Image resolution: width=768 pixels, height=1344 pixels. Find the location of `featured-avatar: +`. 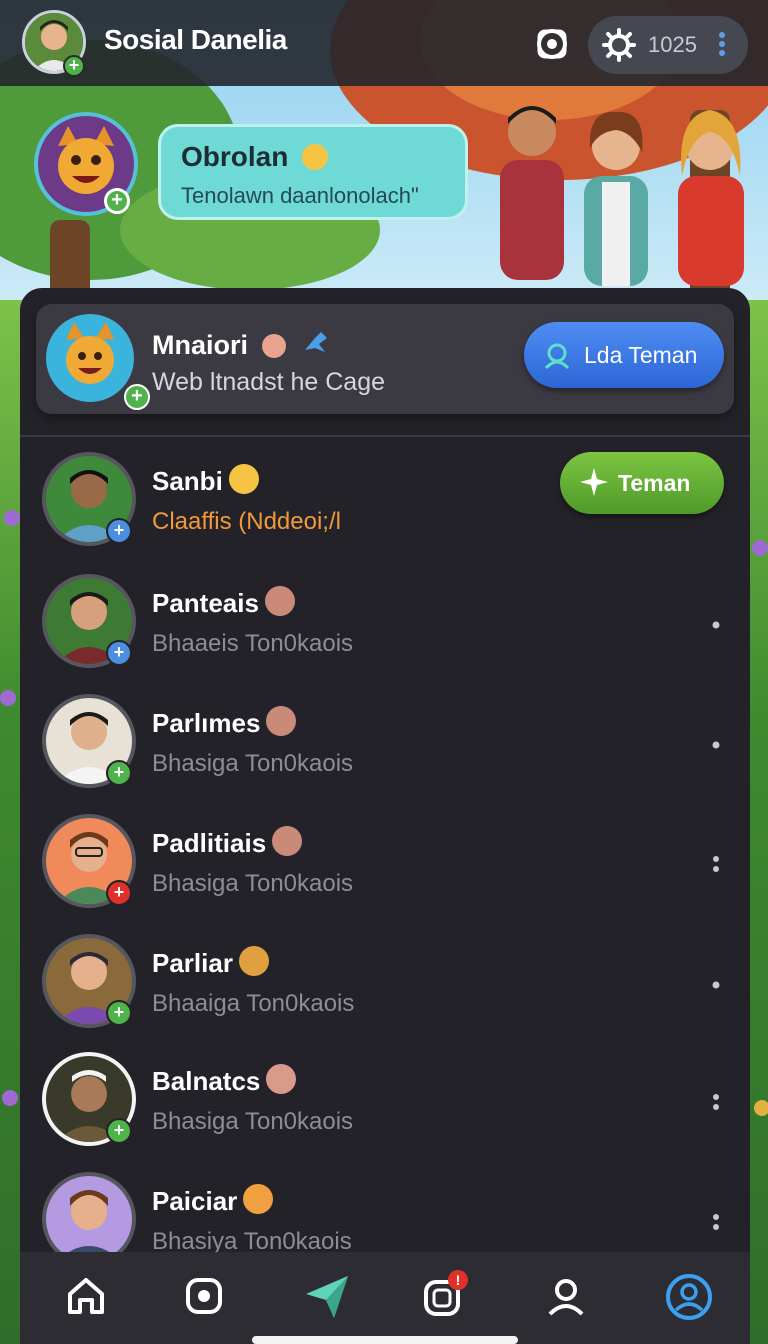

featured-avatar: + is located at coordinates (98, 362).